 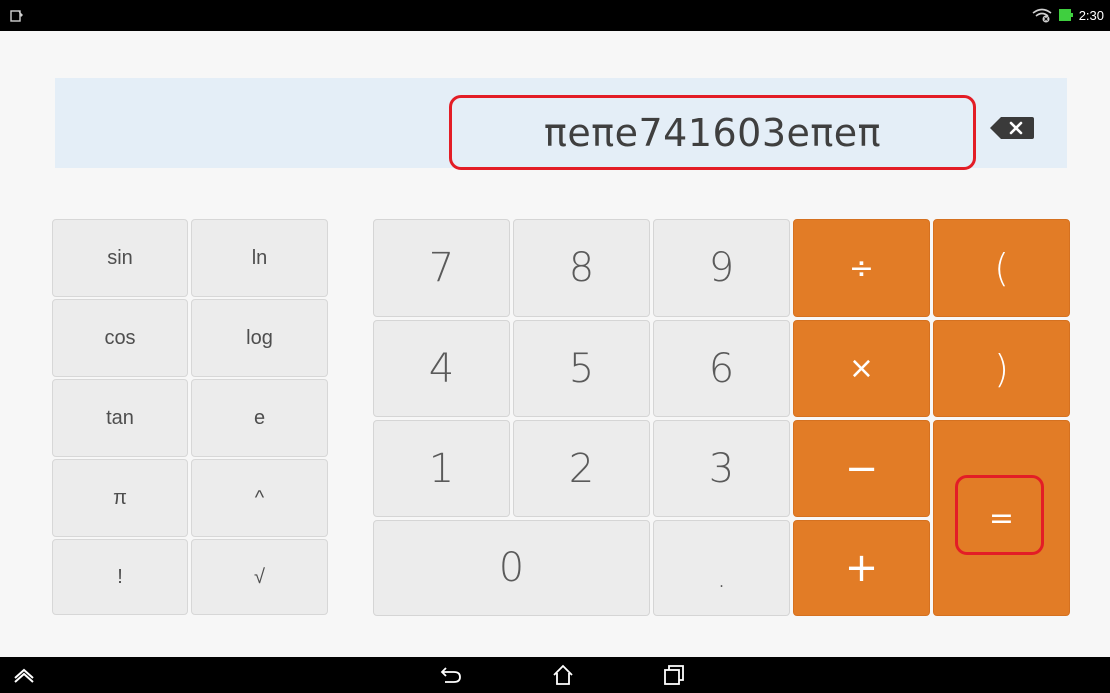 I want to click on open-paren-button: (, so click(x=1001, y=268).